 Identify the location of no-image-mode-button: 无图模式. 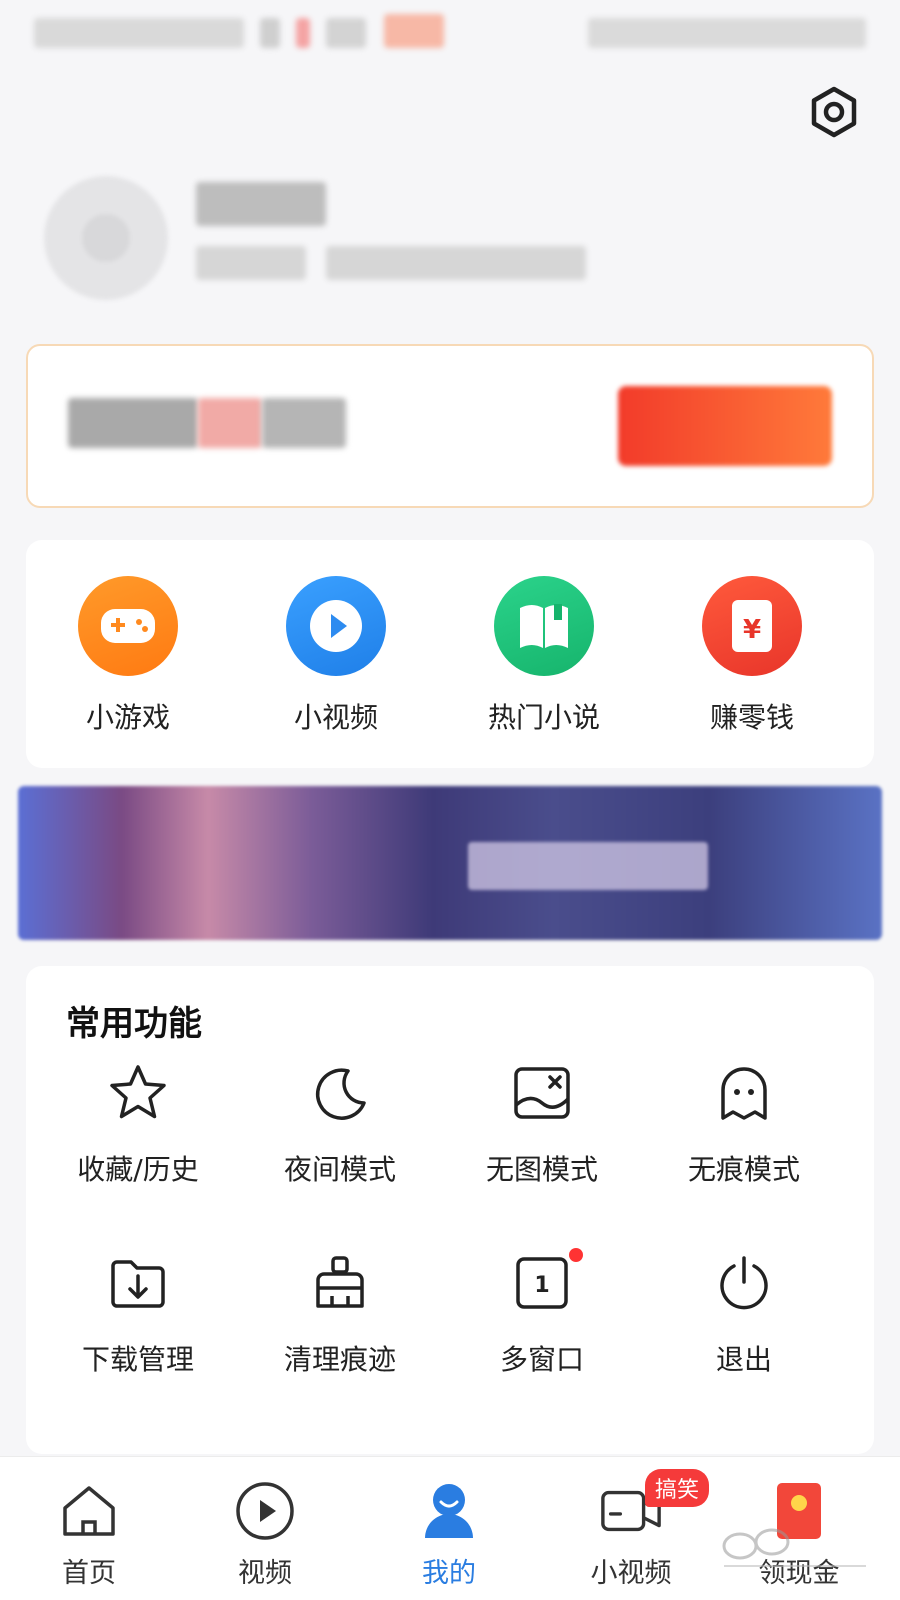
(542, 1133).